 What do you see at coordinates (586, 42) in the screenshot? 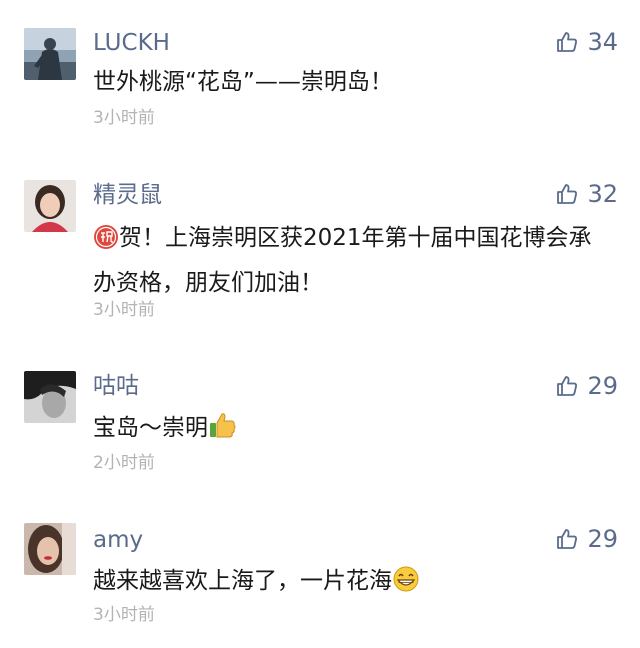
I see `like-button: 34` at bounding box center [586, 42].